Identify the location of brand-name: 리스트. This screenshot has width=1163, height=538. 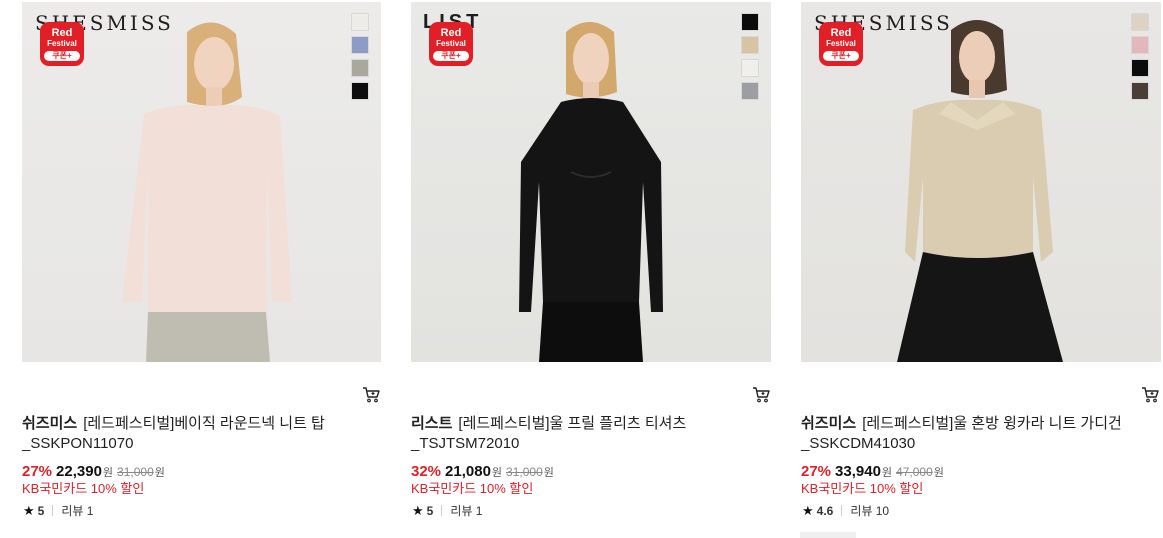
(432, 423).